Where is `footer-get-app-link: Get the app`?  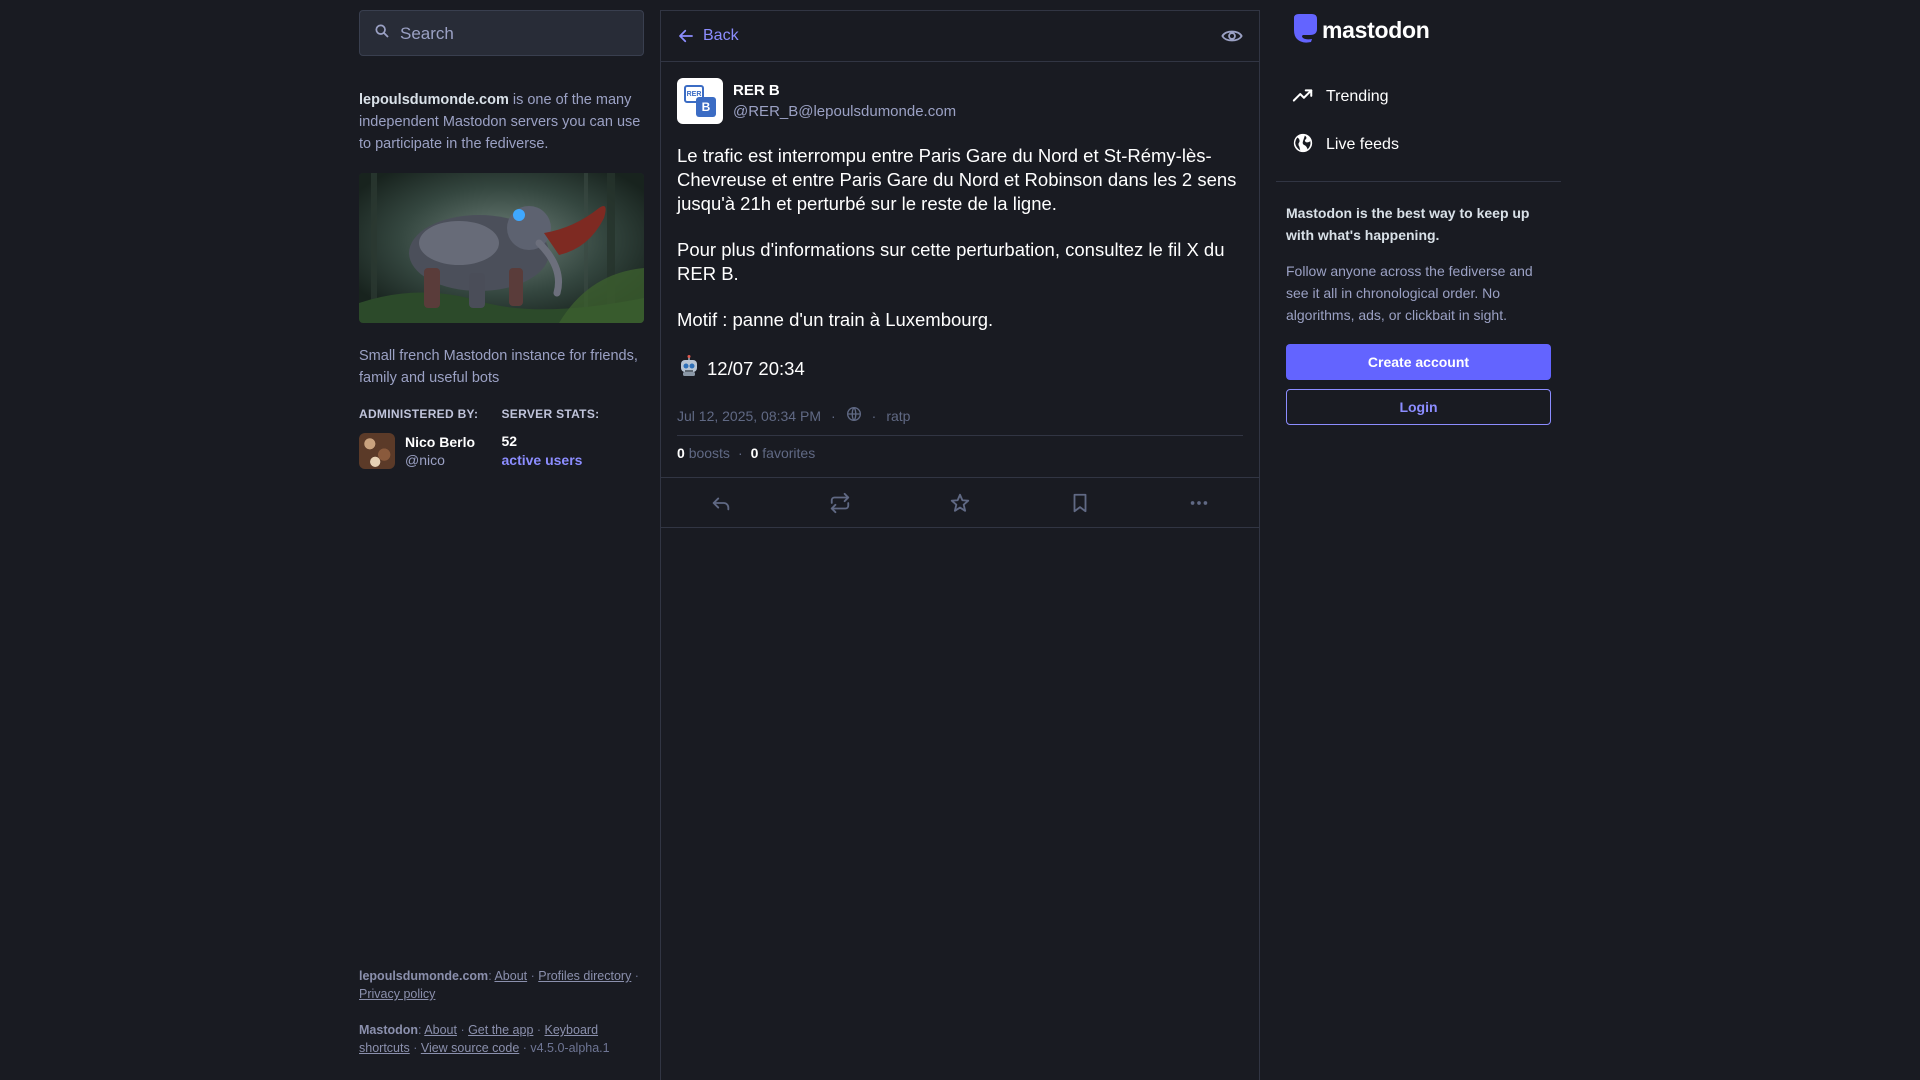 footer-get-app-link: Get the app is located at coordinates (500, 1030).